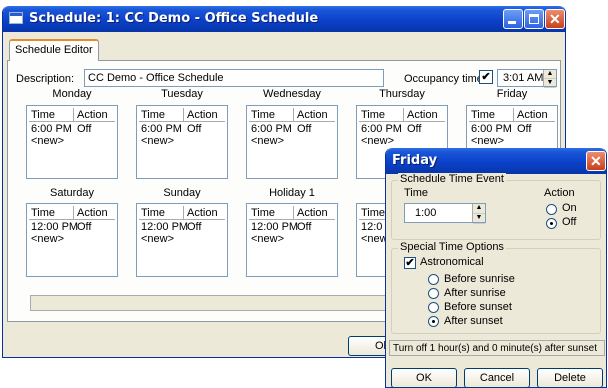  Describe the element at coordinates (72, 94) in the screenshot. I see `day-header: Monday` at that location.